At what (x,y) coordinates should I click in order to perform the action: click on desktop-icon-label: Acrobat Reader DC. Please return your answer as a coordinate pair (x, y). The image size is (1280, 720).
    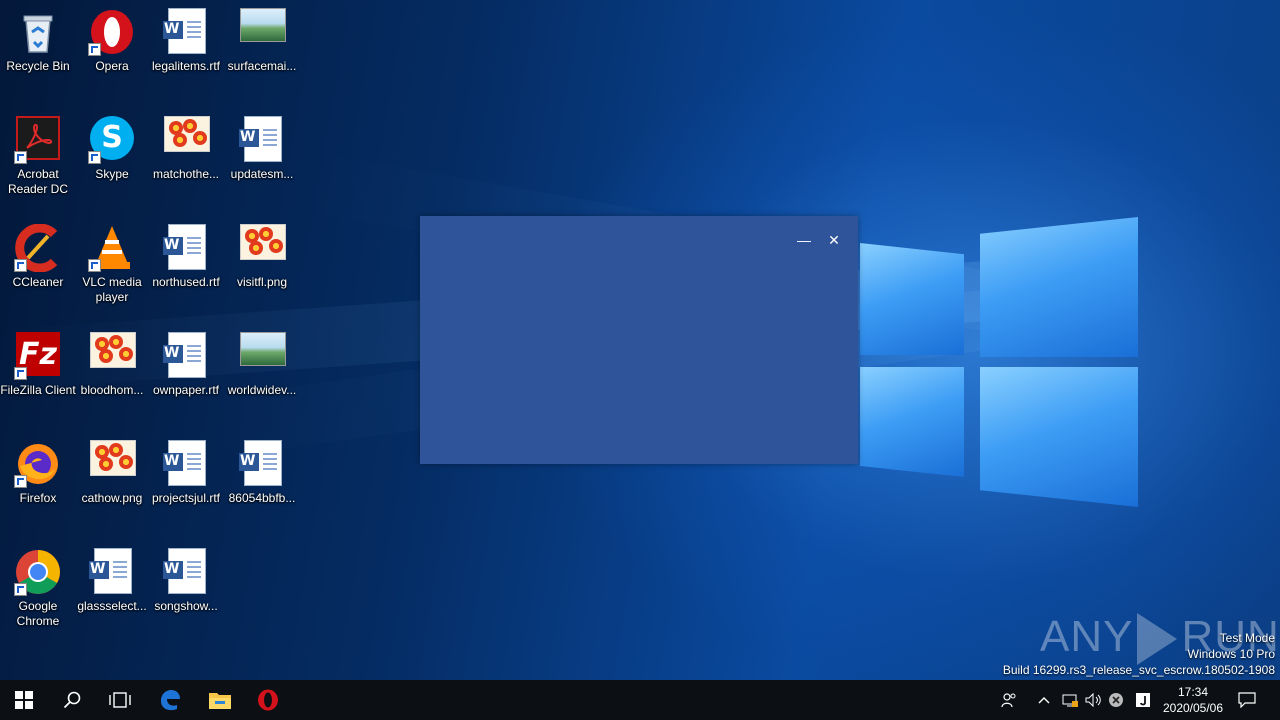
    Looking at the image, I should click on (38, 181).